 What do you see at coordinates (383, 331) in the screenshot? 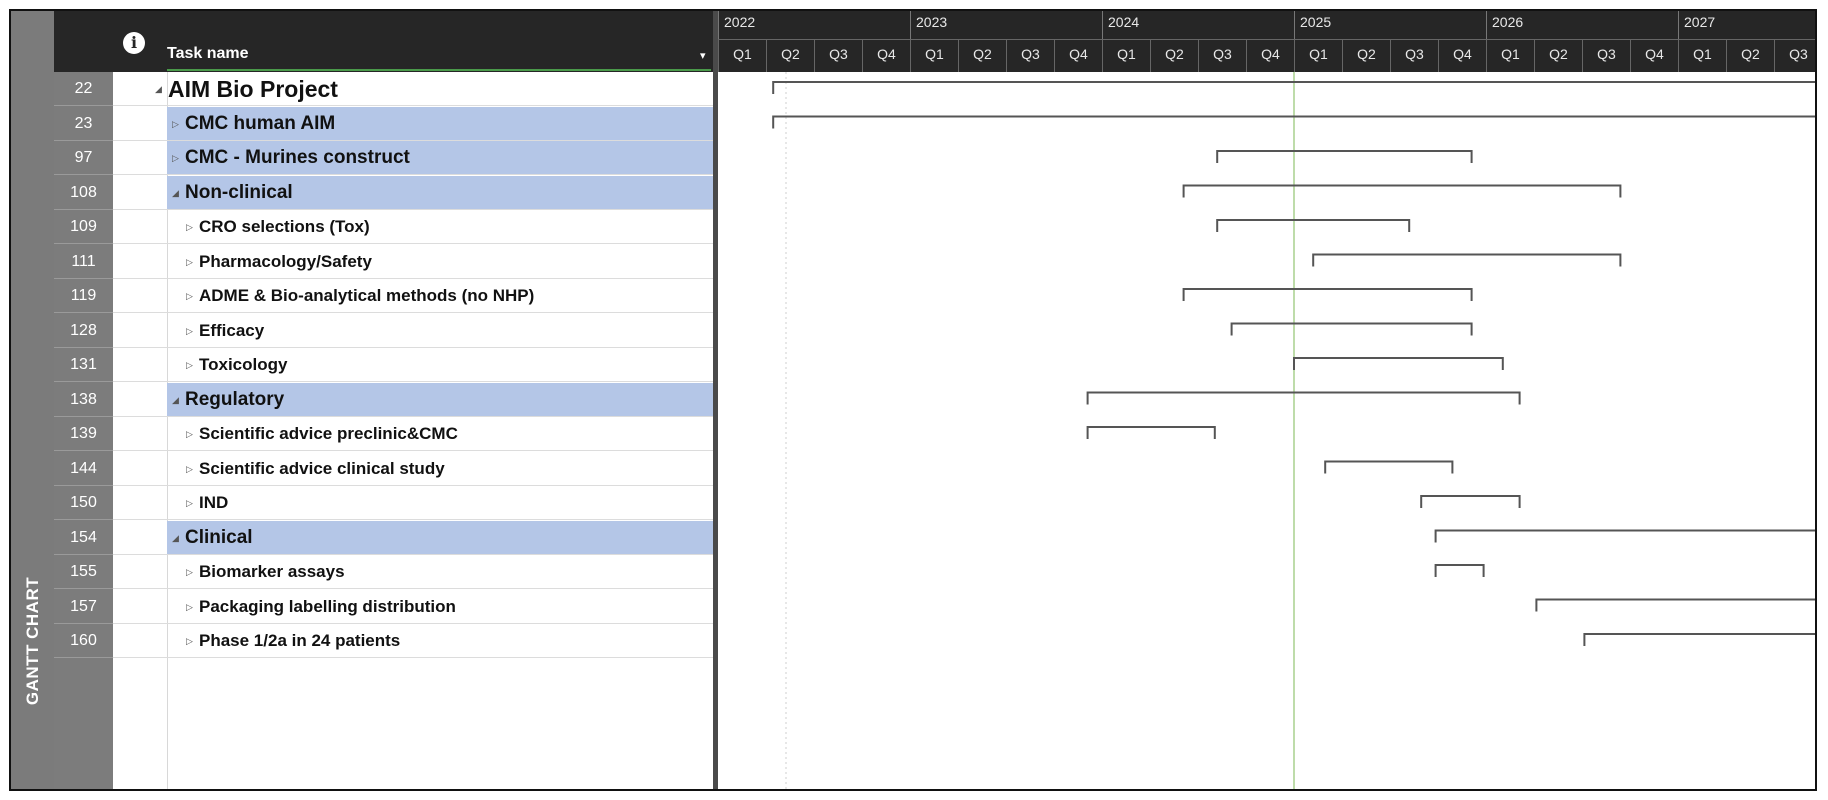
I see `task-row: 128 ▷ Efficacy` at bounding box center [383, 331].